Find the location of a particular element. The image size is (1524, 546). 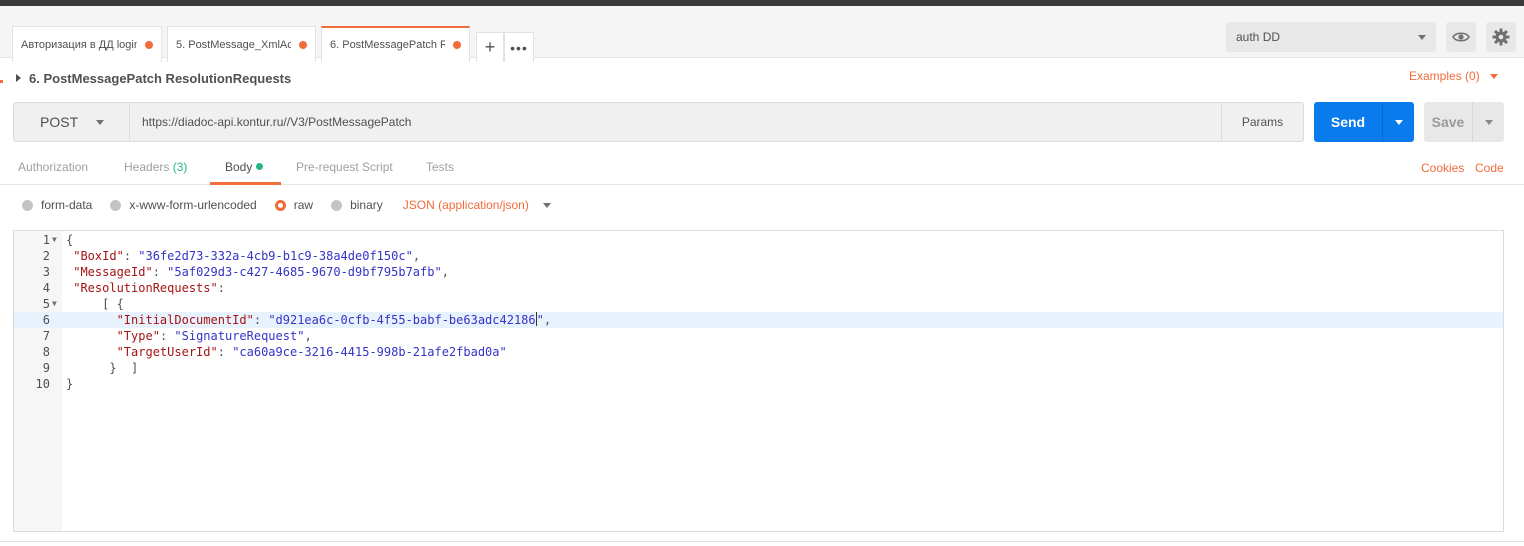

eye-icon is located at coordinates (1461, 37).